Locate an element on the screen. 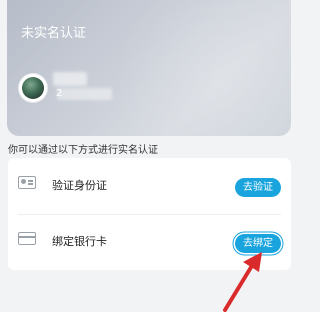 The height and width of the screenshot is (312, 320). annotation-arrow-icon is located at coordinates (242, 282).